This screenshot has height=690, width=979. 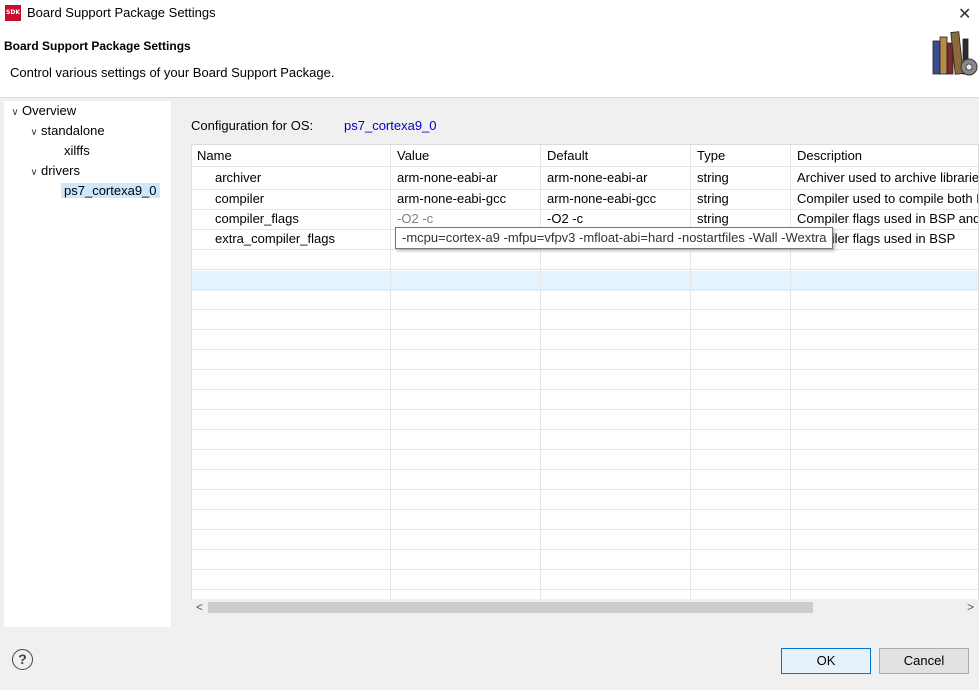 What do you see at coordinates (741, 156) in the screenshot?
I see `column-header-type: Type` at bounding box center [741, 156].